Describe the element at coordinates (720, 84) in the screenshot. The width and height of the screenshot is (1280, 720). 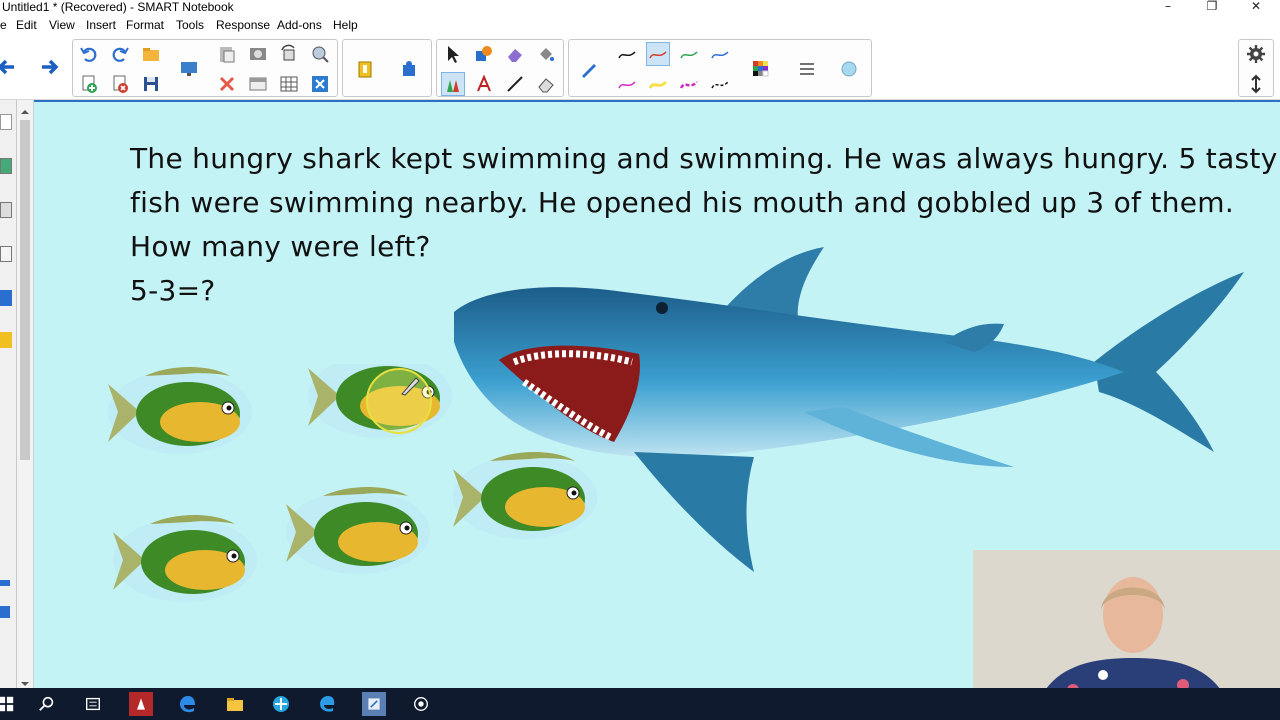
I see `pen-style-dashed-black` at that location.